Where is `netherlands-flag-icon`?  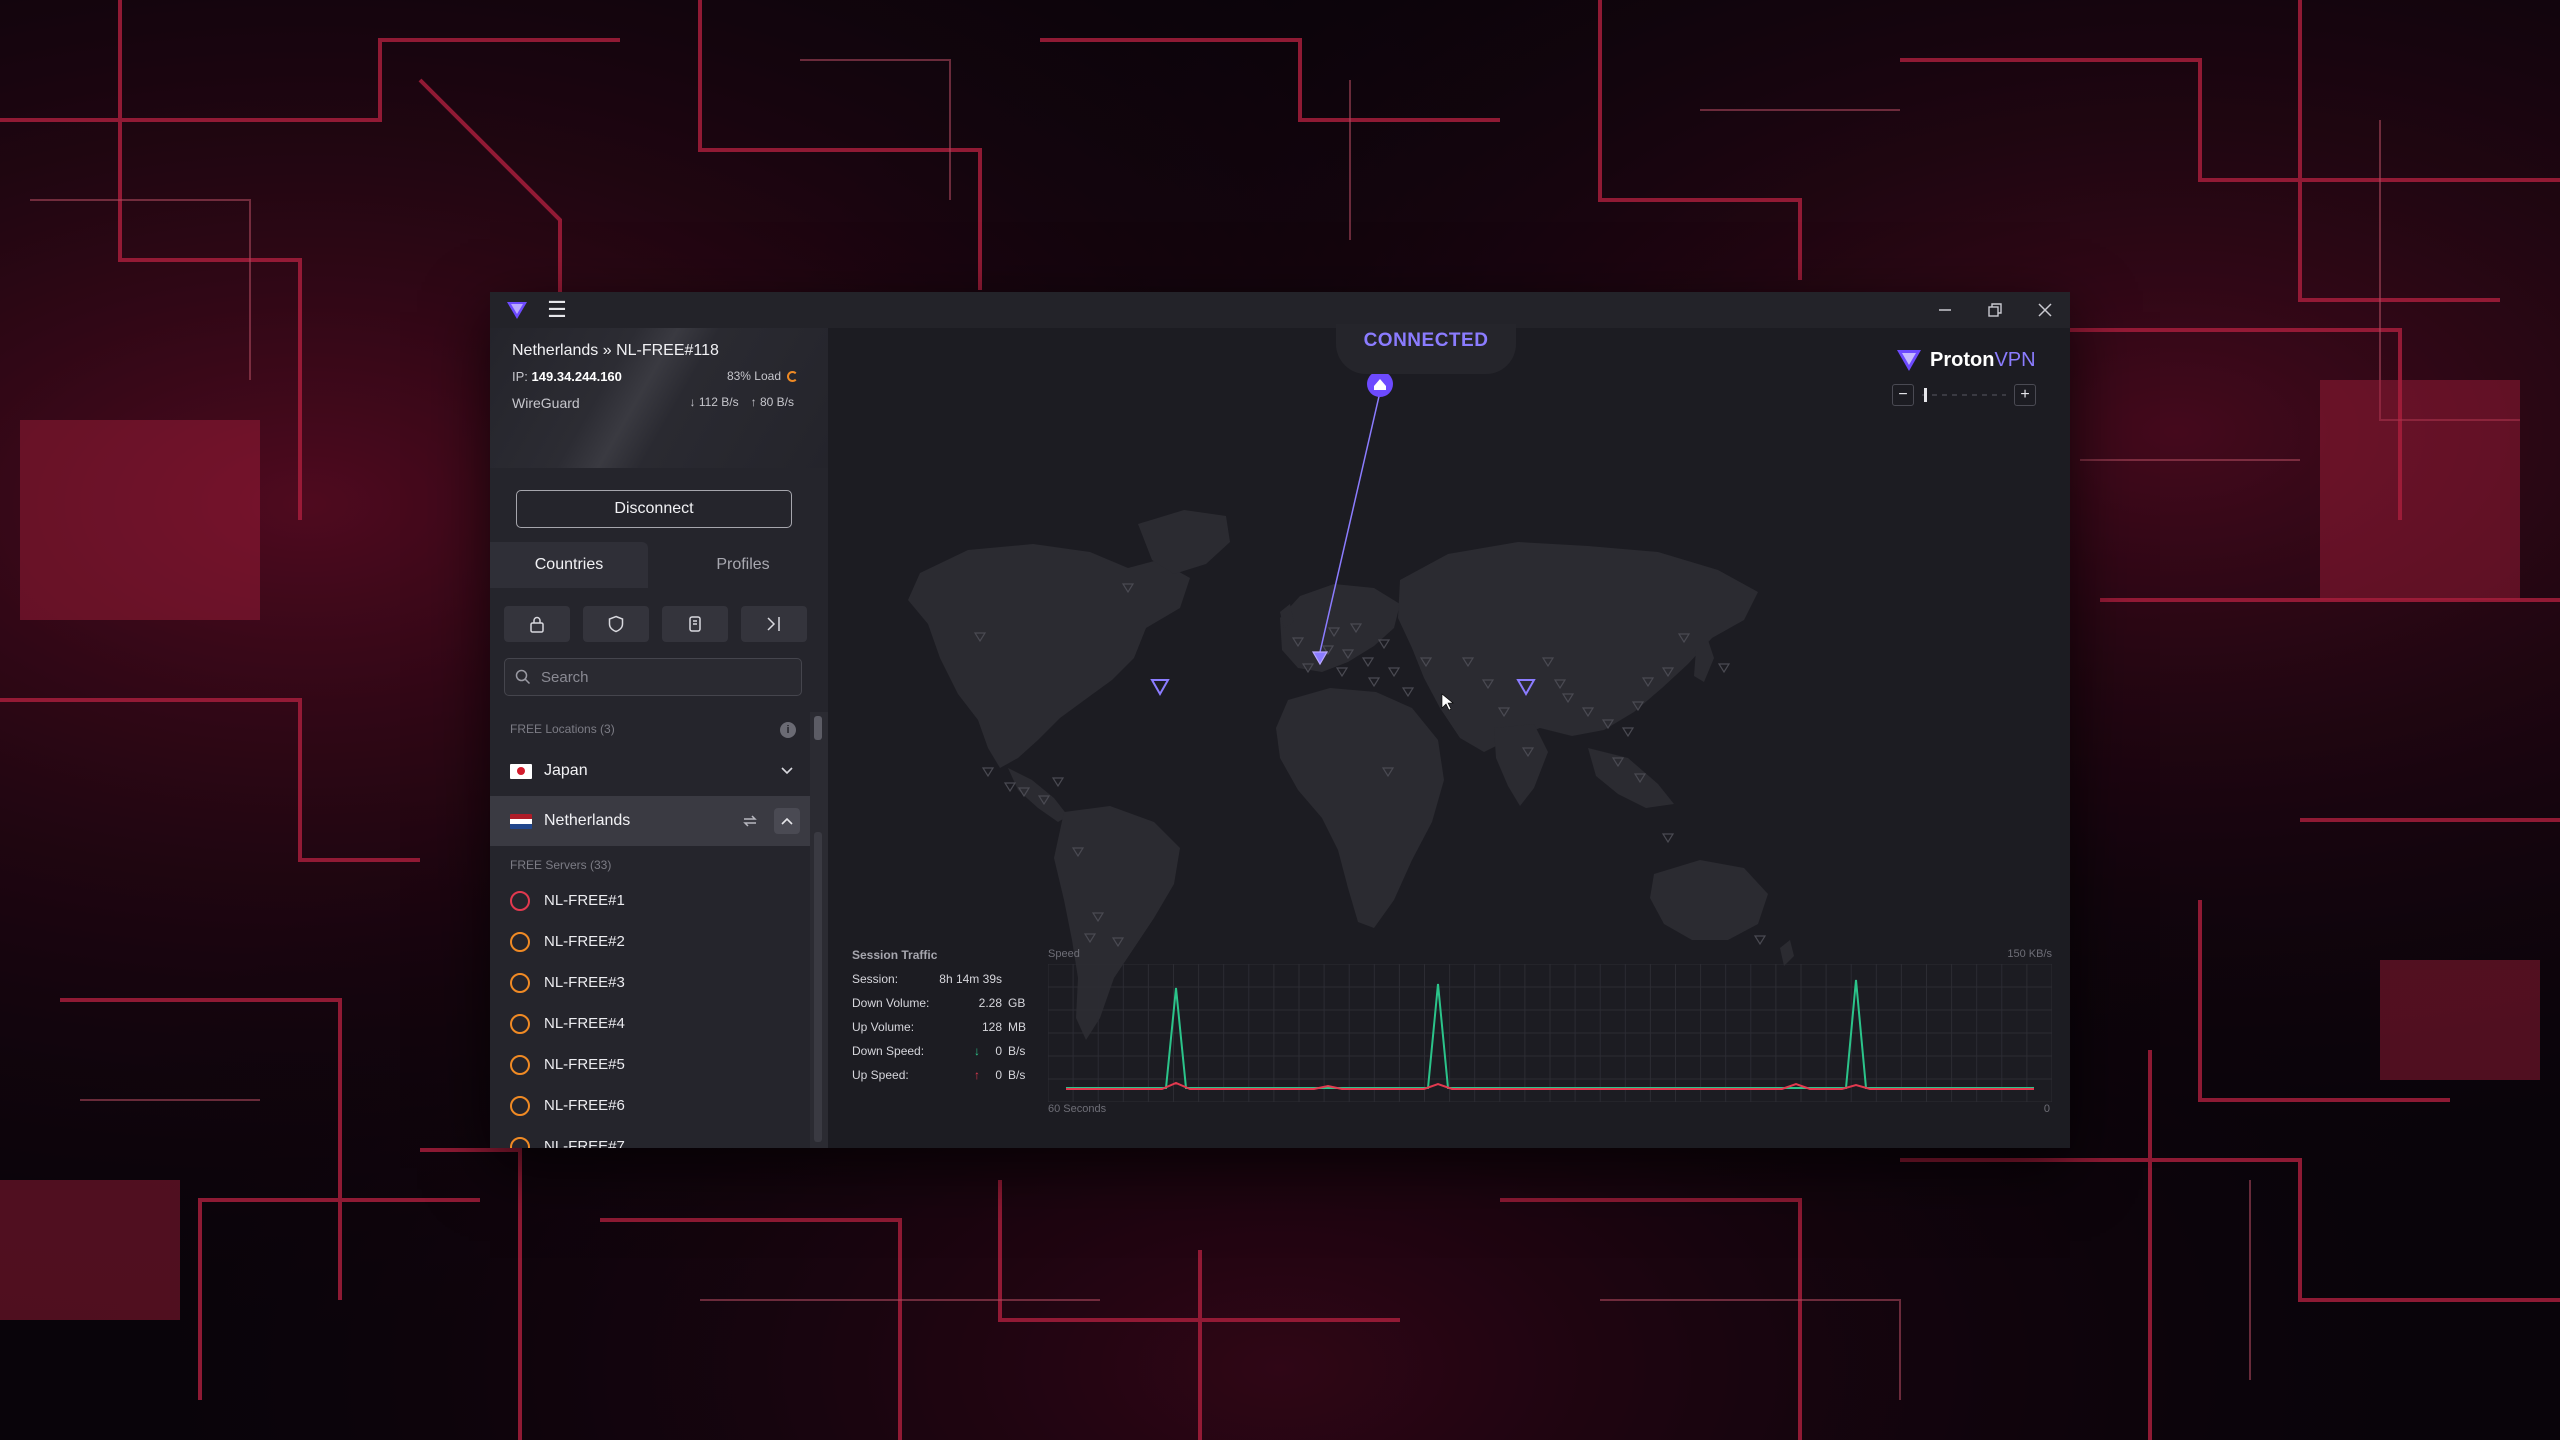 netherlands-flag-icon is located at coordinates (521, 821).